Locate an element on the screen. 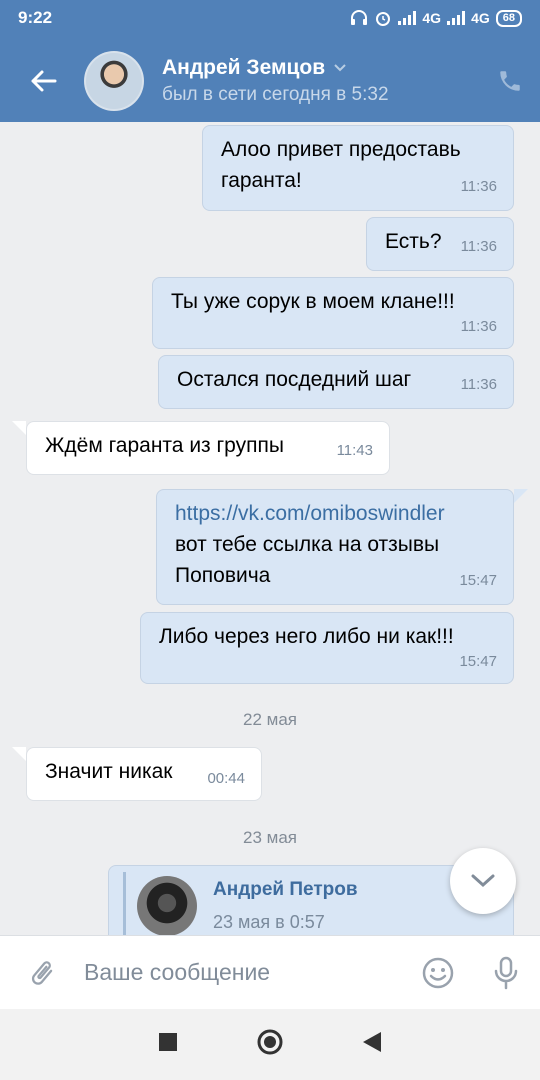 The height and width of the screenshot is (1080, 540). message-input: Ваше сообщение is located at coordinates (244, 972).